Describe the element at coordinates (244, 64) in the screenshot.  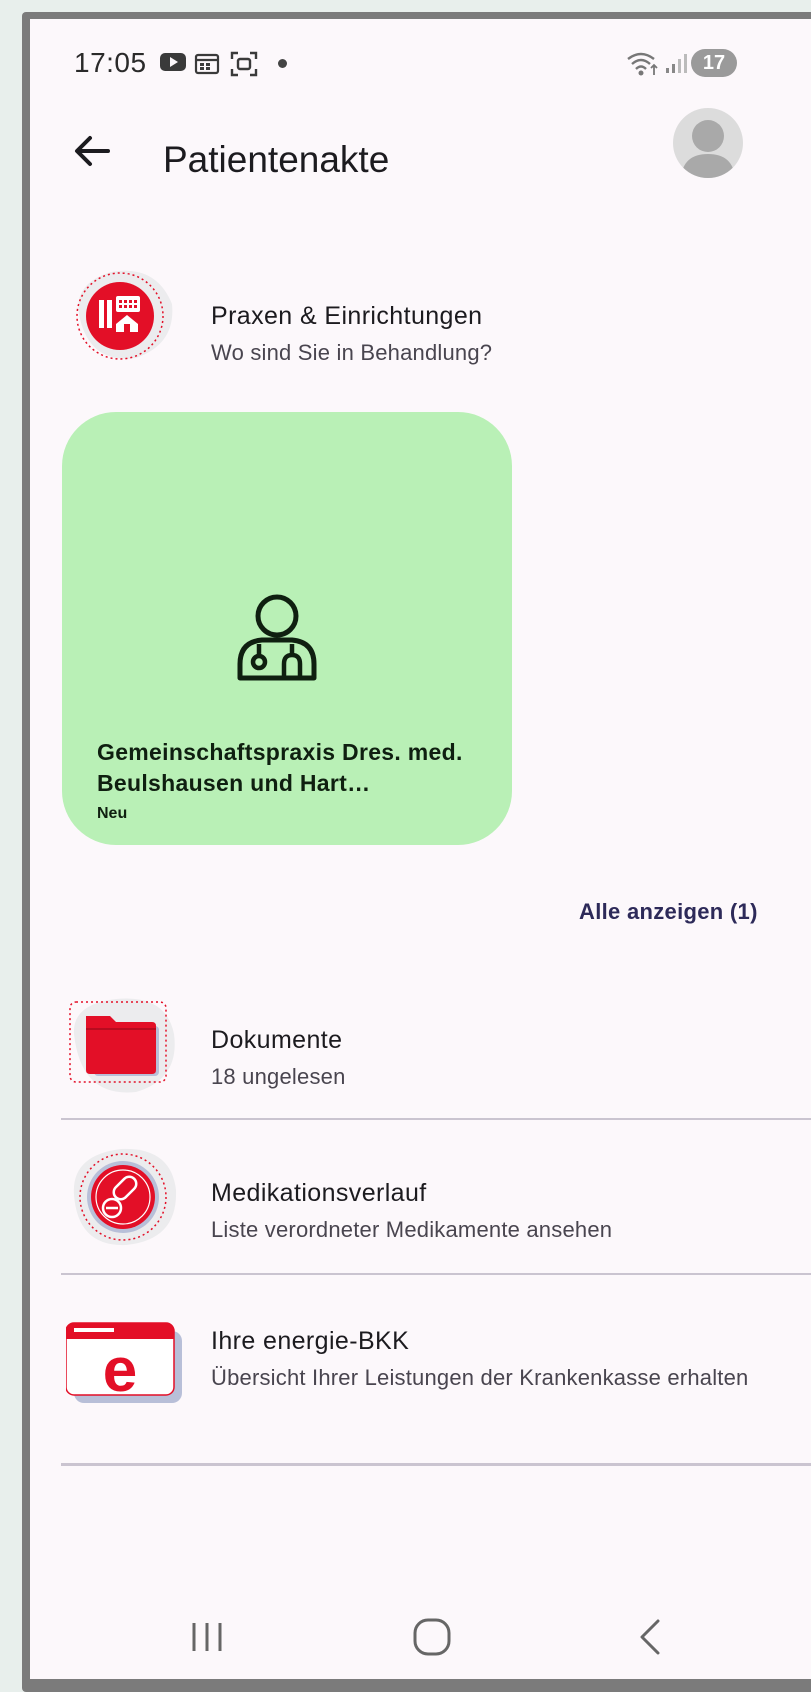
I see `screenshot-icon` at that location.